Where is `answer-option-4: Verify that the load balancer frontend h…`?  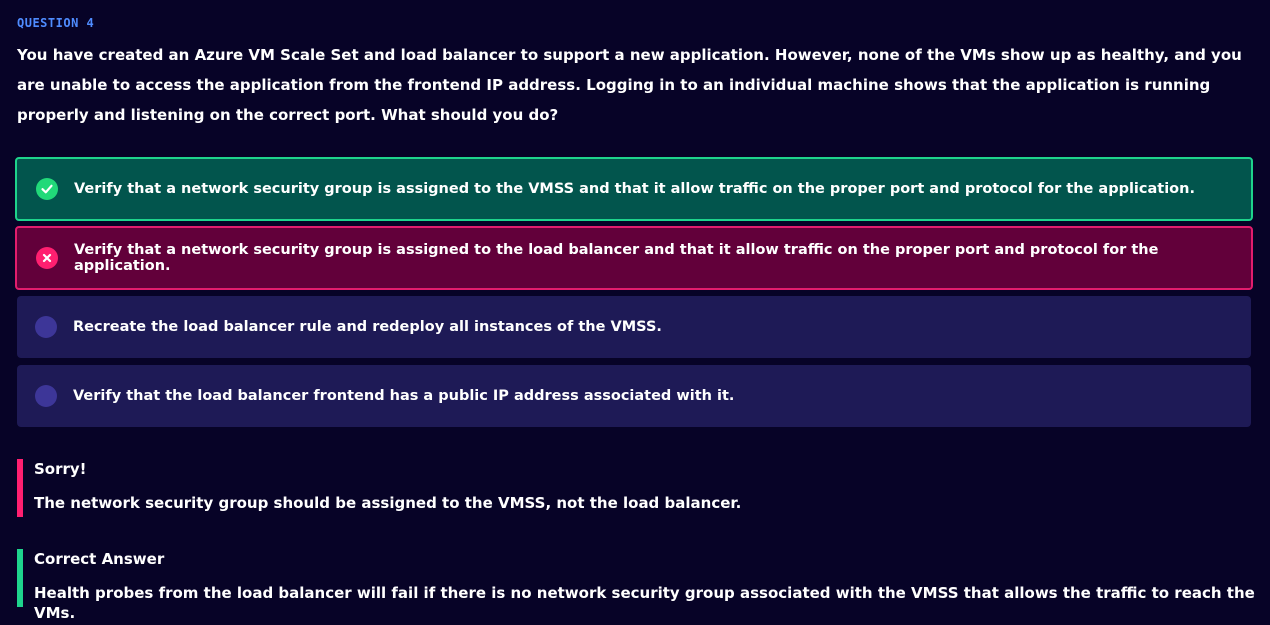
answer-option-4: Verify that the load balancer frontend h… is located at coordinates (634, 396).